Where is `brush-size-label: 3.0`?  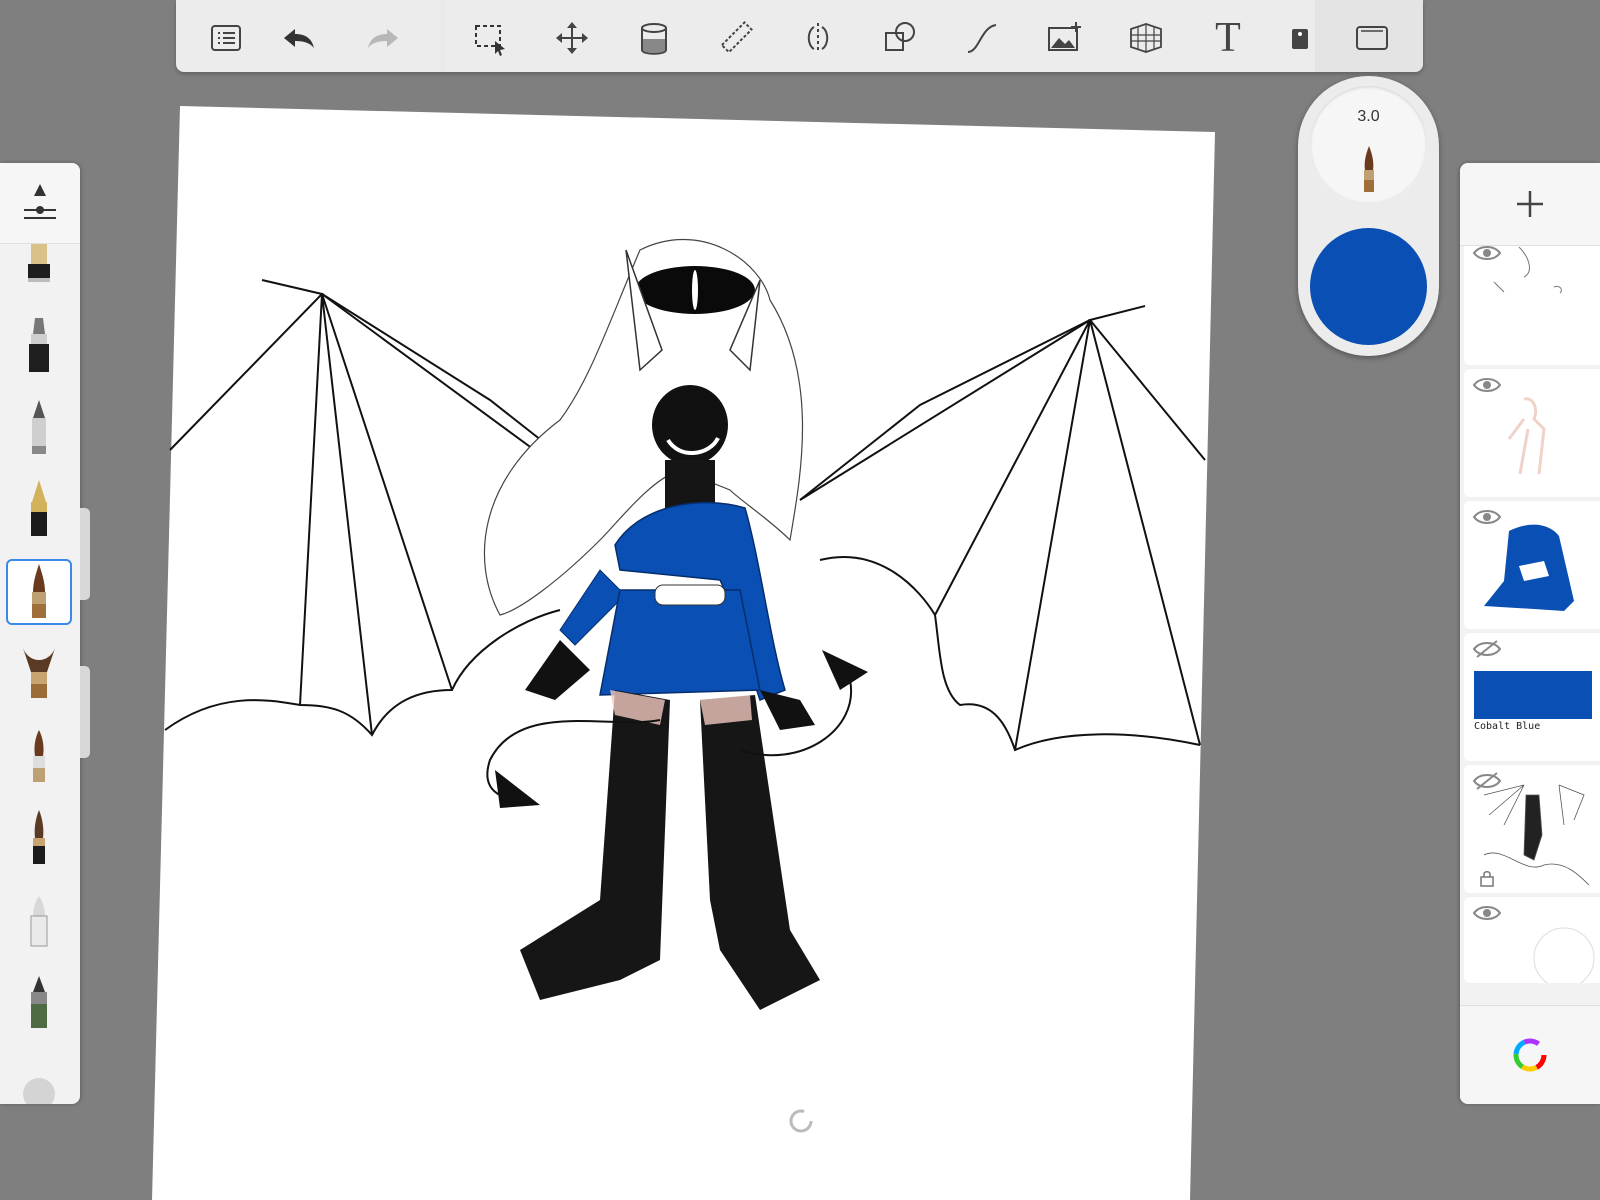
brush-size-label: 3.0 is located at coordinates (1368, 116).